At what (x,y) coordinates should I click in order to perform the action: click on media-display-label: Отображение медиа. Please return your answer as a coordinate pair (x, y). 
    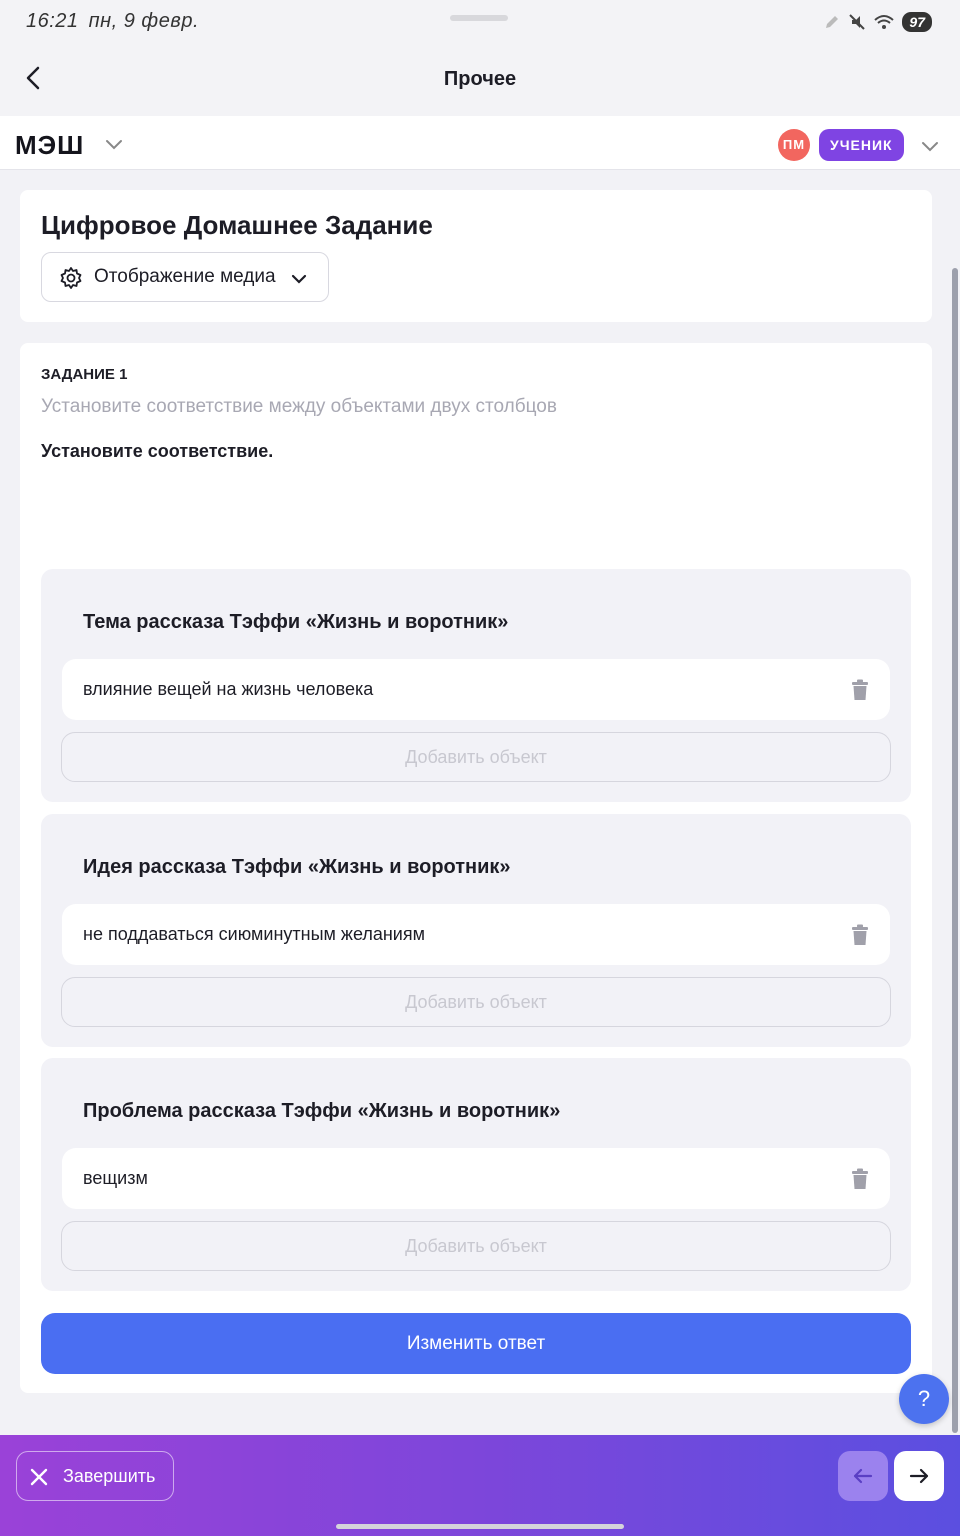
    Looking at the image, I should click on (185, 276).